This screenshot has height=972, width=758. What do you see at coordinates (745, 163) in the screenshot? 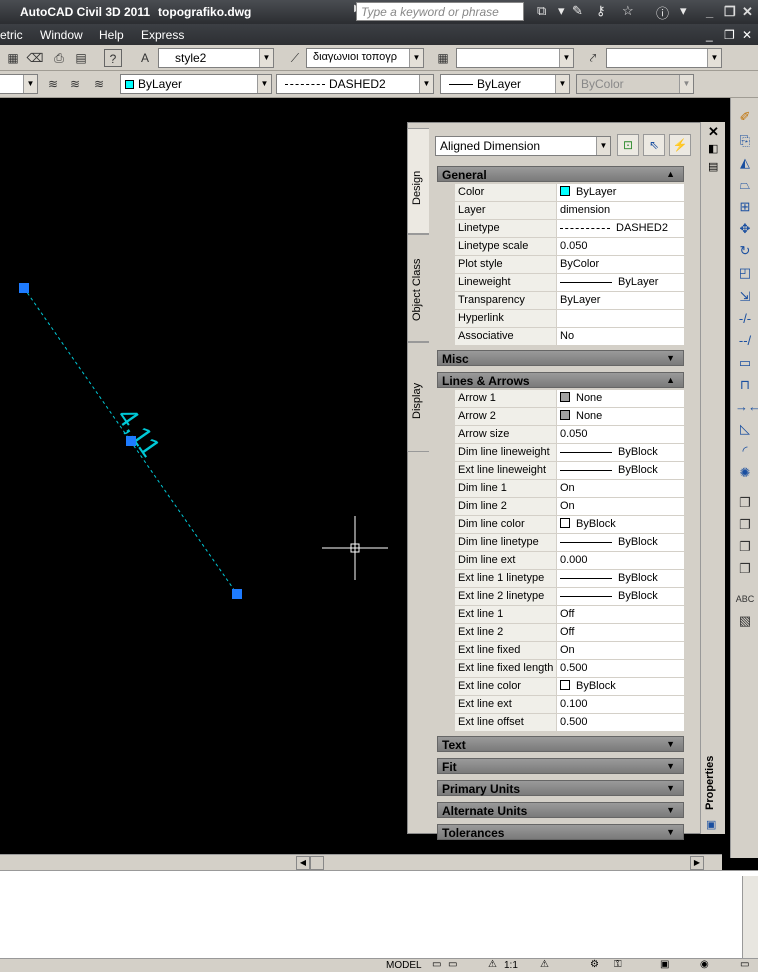
I see `mirror-icon: ◭` at bounding box center [745, 163].